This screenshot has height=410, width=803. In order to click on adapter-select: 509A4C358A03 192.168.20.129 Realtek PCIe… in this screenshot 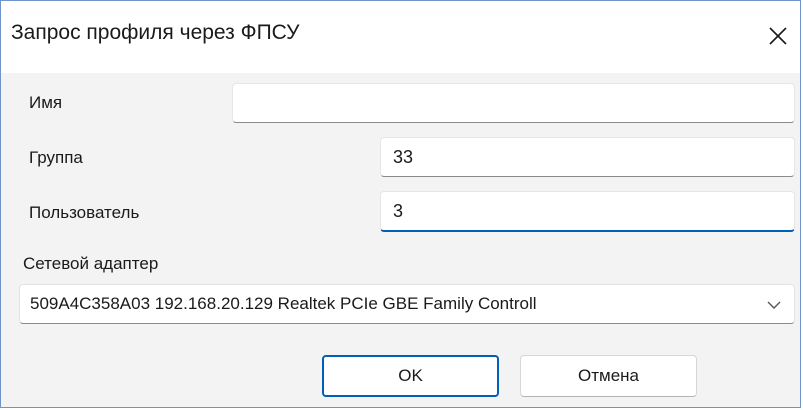, I will do `click(407, 304)`.